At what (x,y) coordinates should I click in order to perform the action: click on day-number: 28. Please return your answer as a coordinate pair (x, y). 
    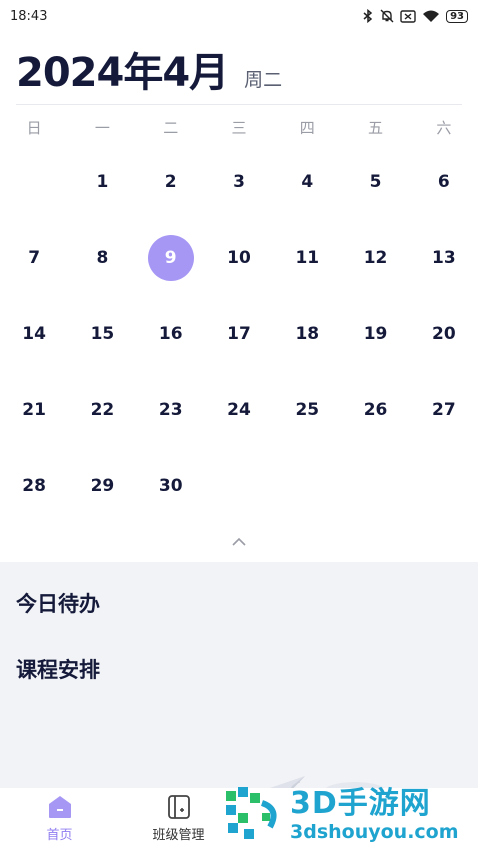
    Looking at the image, I should click on (34, 486).